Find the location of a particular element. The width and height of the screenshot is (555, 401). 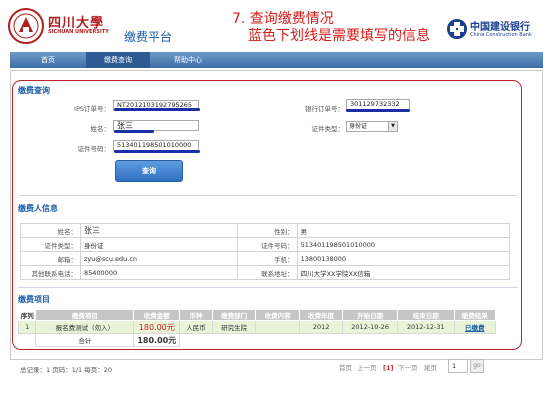

payer-key: 其他联系电话： is located at coordinates (50, 272).